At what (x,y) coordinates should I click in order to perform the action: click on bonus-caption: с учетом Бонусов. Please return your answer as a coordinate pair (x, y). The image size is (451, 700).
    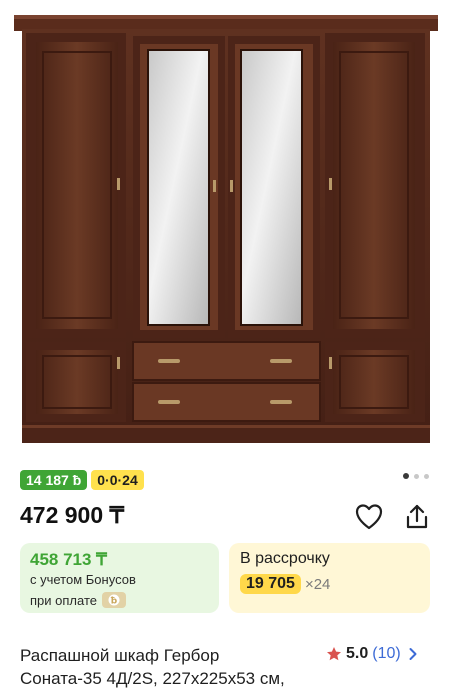
    Looking at the image, I should click on (83, 579).